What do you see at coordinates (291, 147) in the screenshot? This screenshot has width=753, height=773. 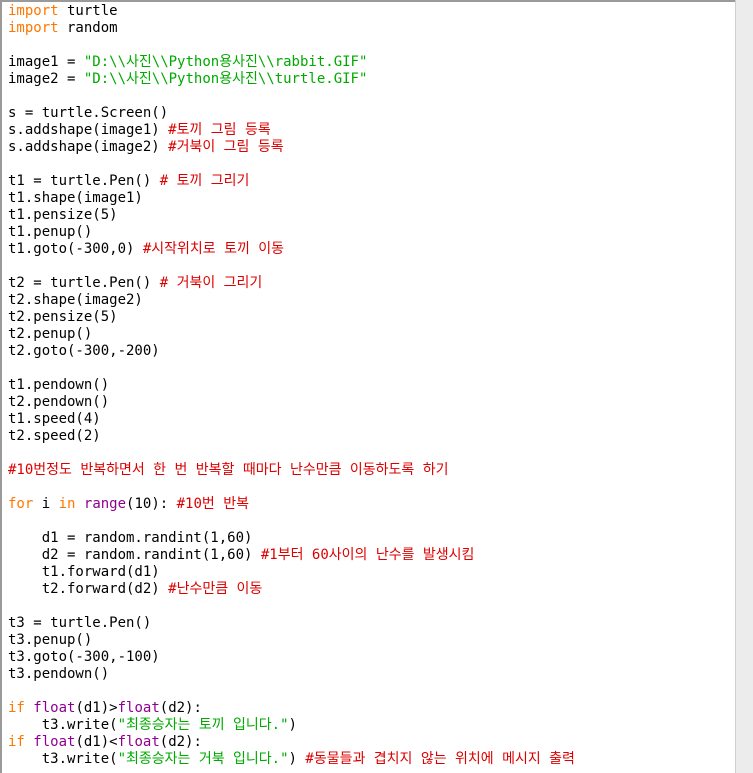 I see `code-line: s.addshape(image2) #거북이 그림 등록` at bounding box center [291, 147].